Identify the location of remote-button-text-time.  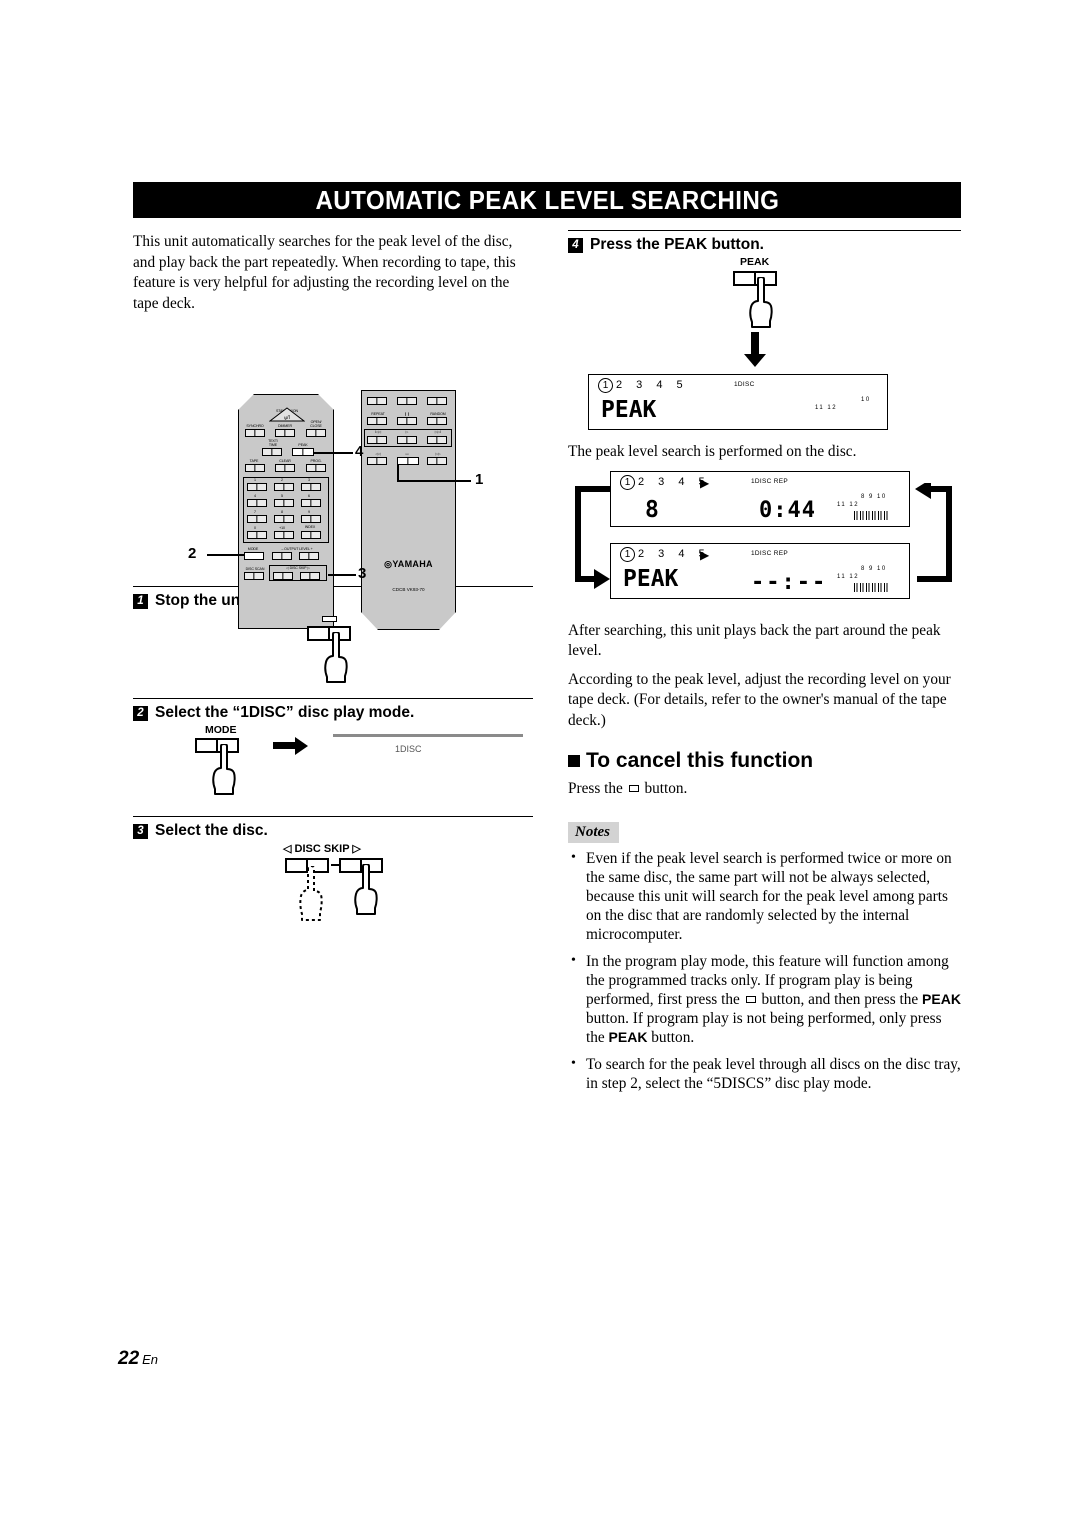
(272, 452).